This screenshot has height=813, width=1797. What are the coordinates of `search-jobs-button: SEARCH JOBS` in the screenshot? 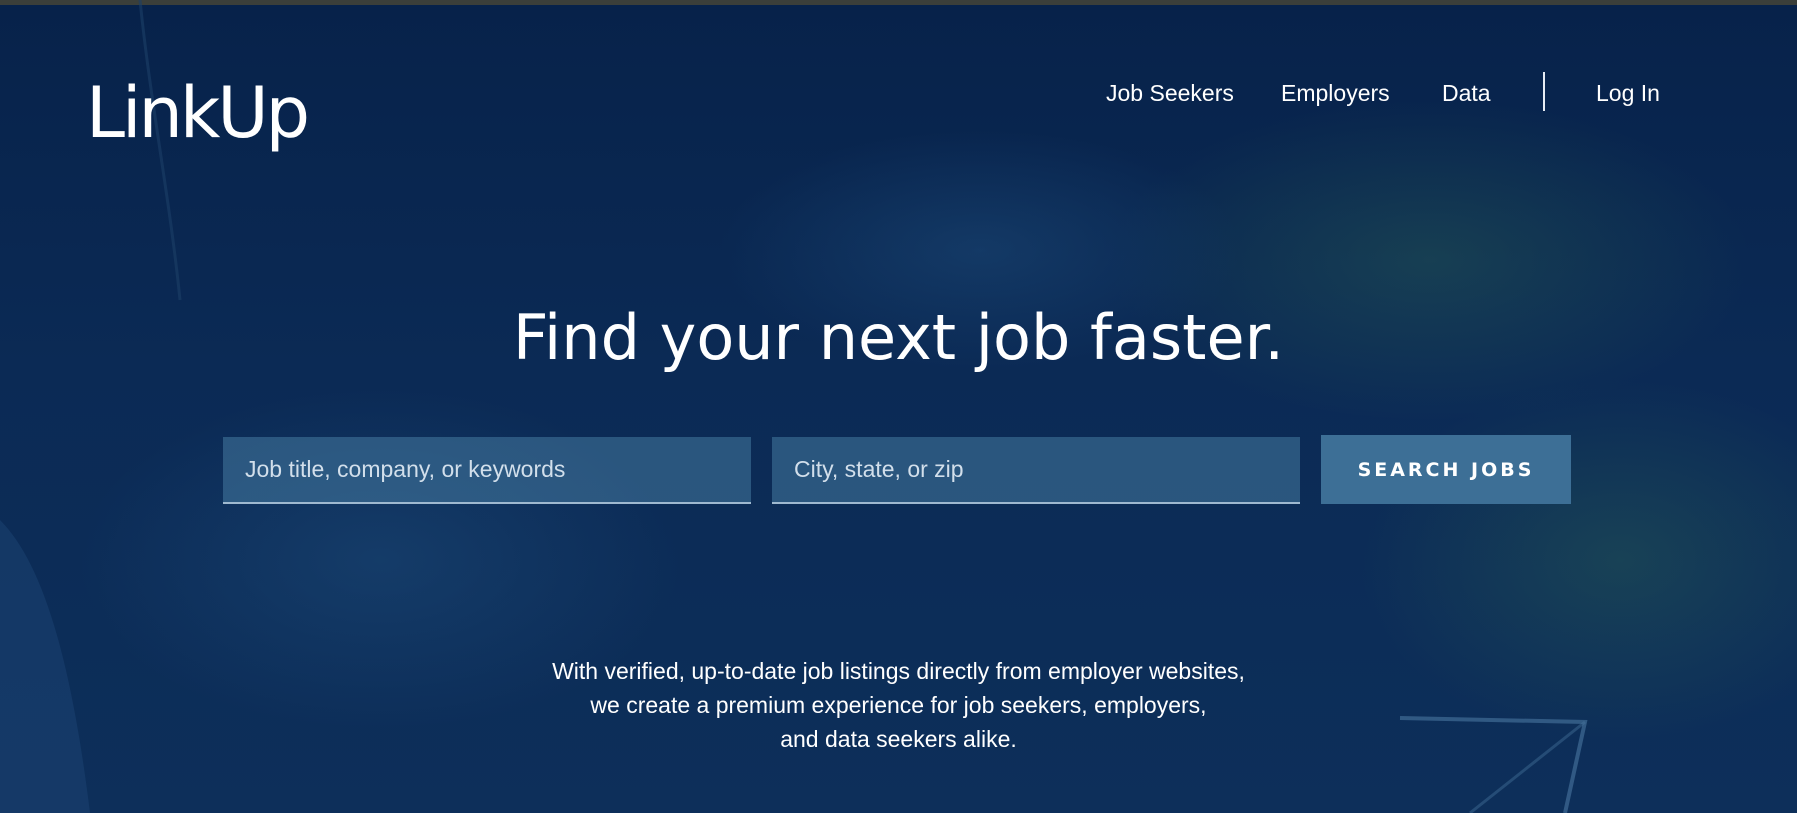 It's located at (1446, 469).